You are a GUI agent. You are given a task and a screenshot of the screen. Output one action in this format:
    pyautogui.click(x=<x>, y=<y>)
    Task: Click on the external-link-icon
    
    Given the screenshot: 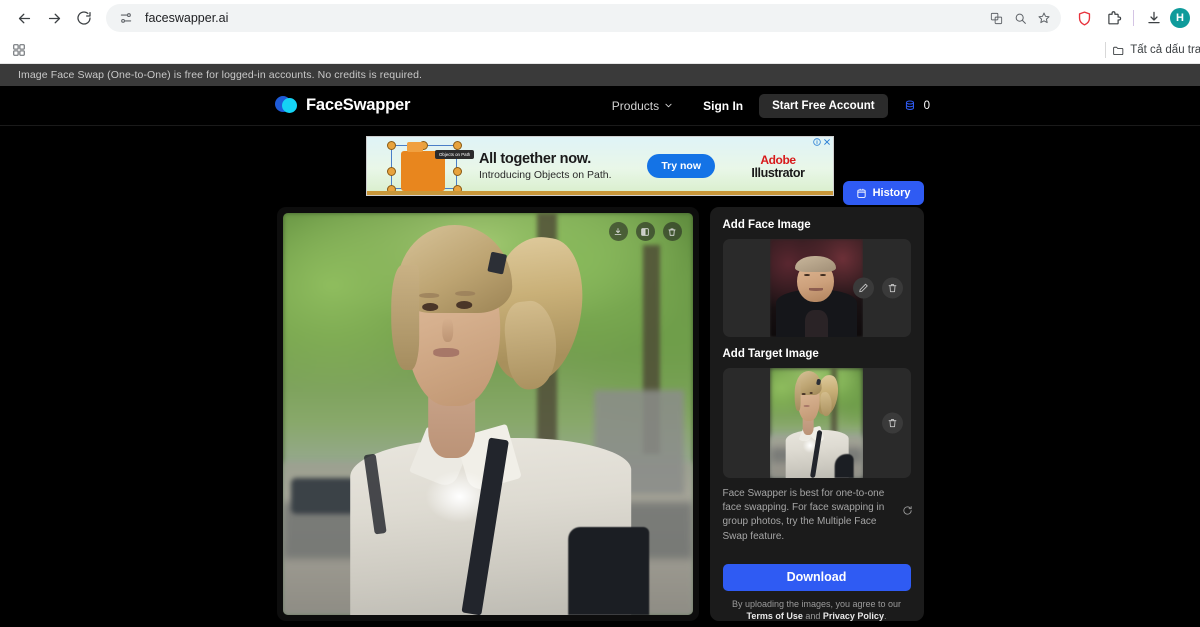 What is the action you would take?
    pyautogui.click(x=907, y=513)
    